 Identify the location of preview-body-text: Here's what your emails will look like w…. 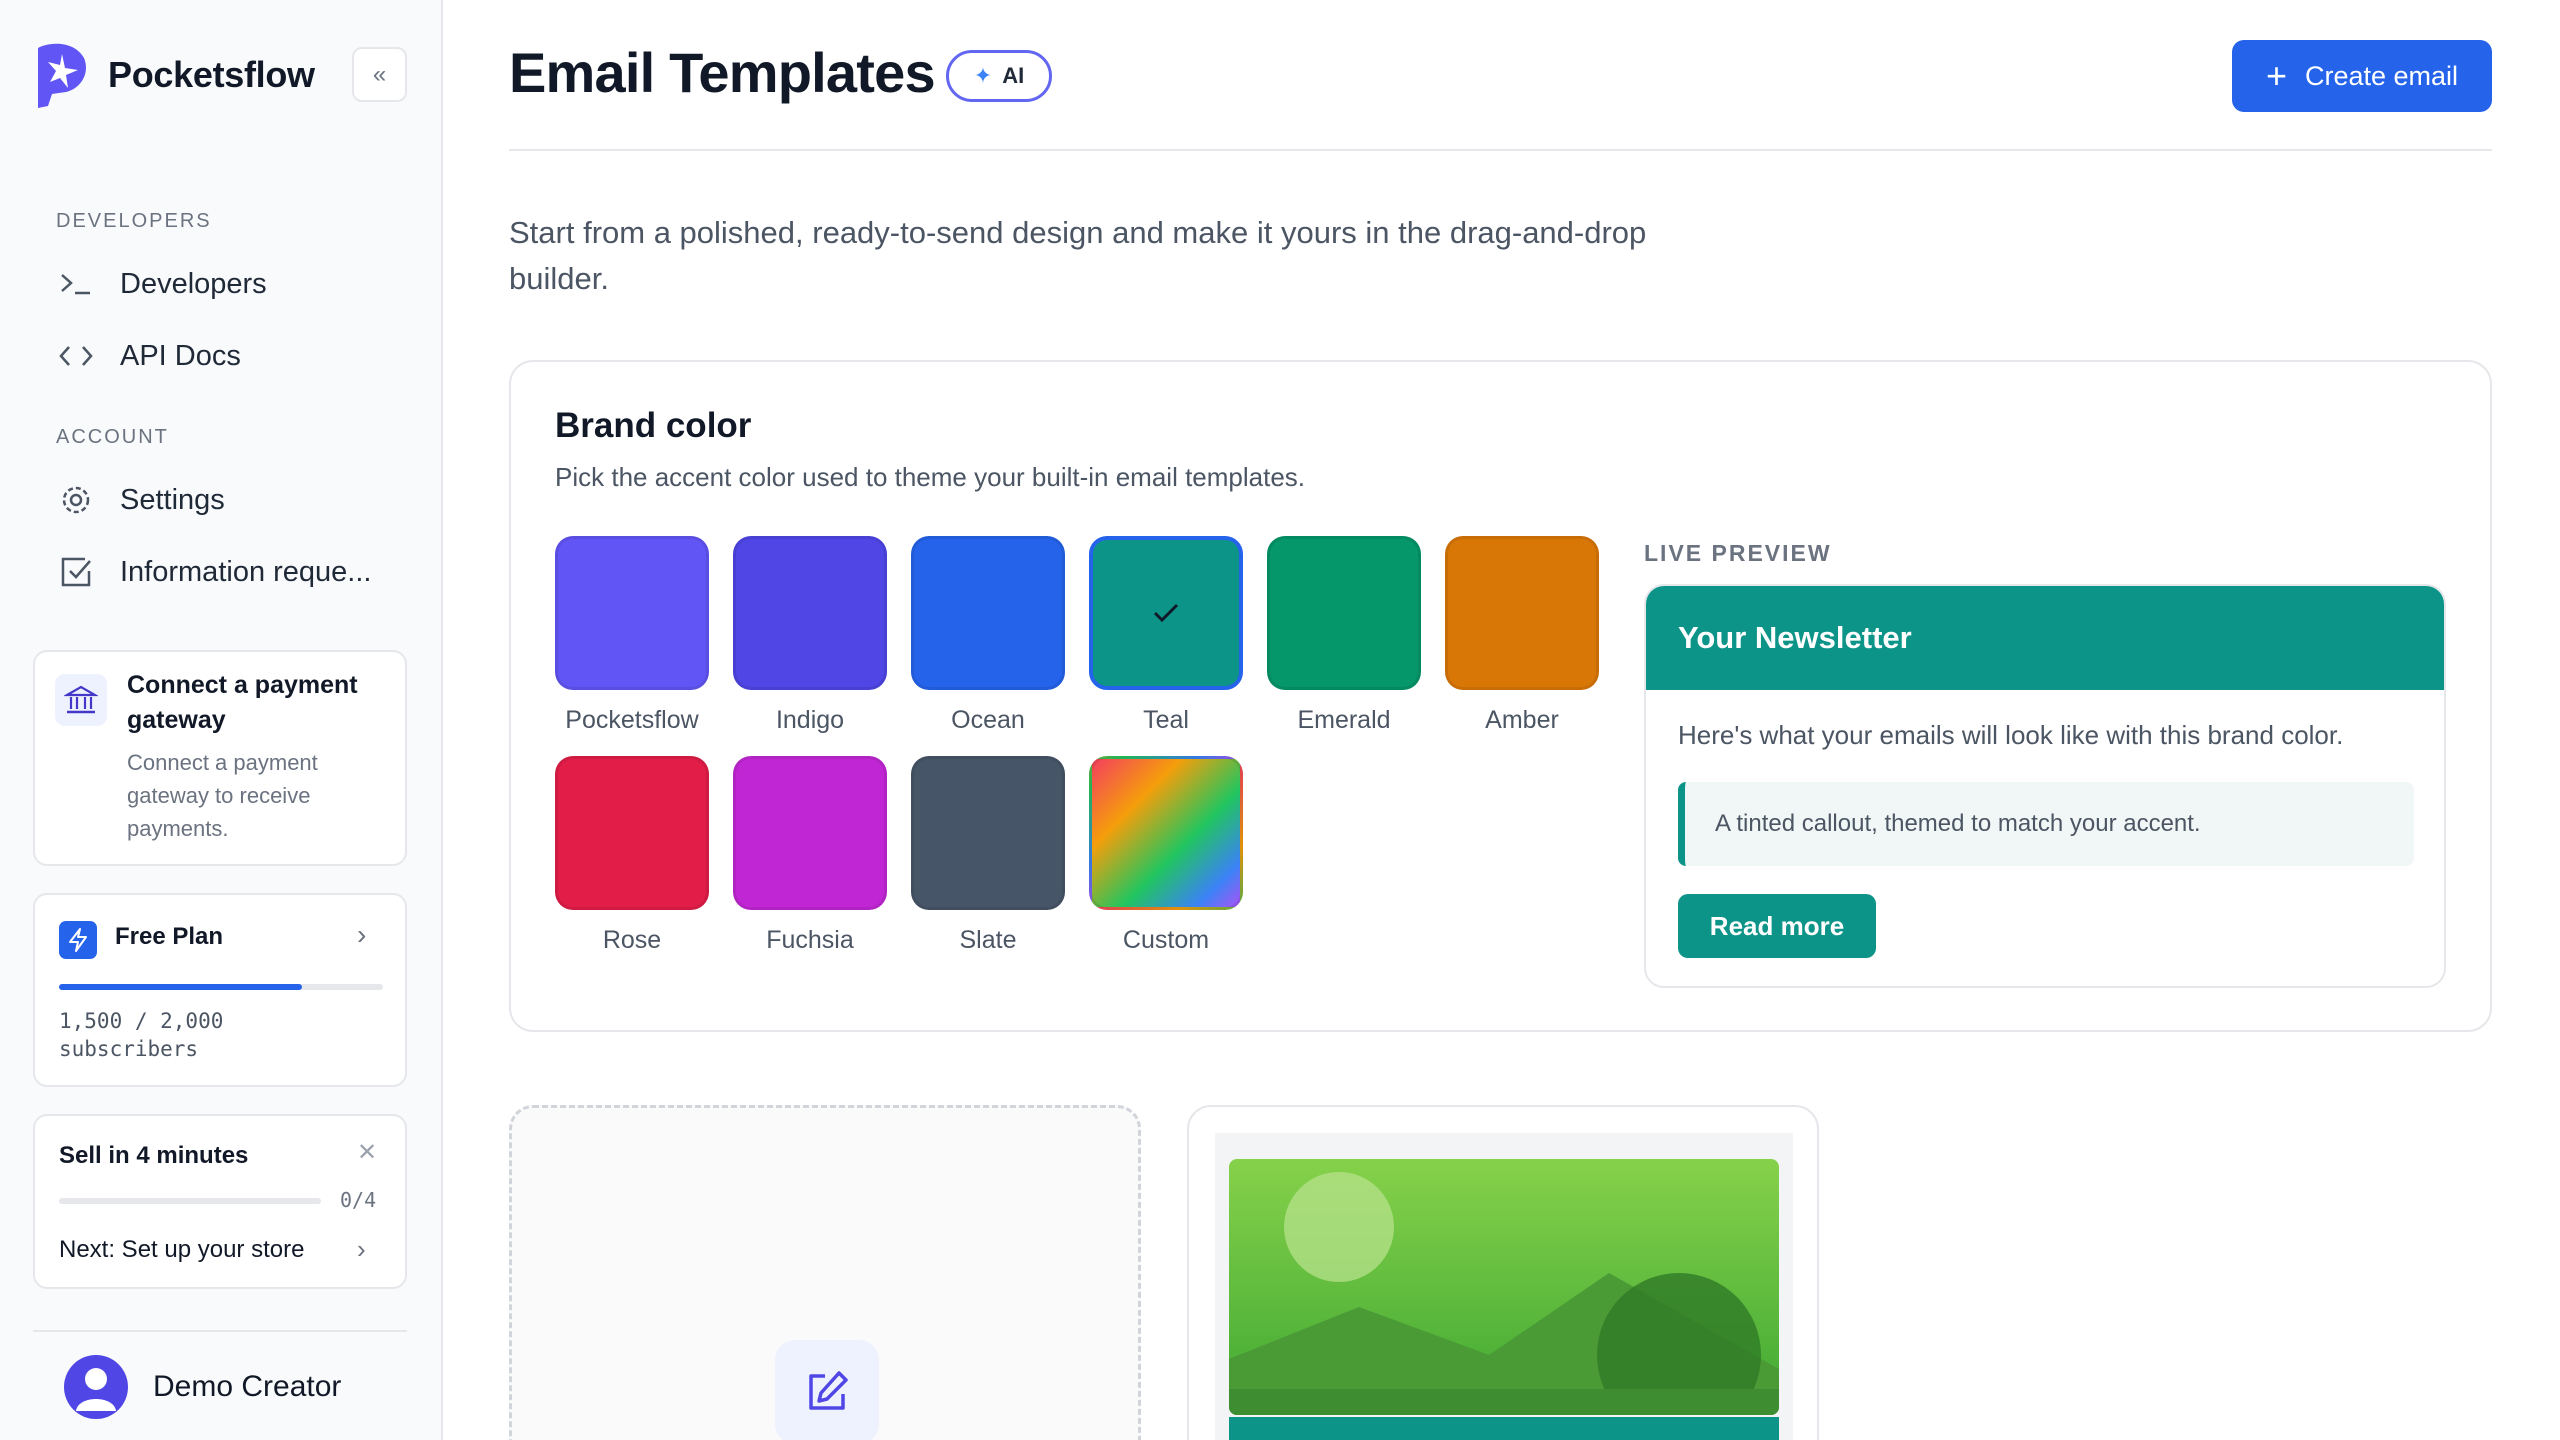
(2011, 735).